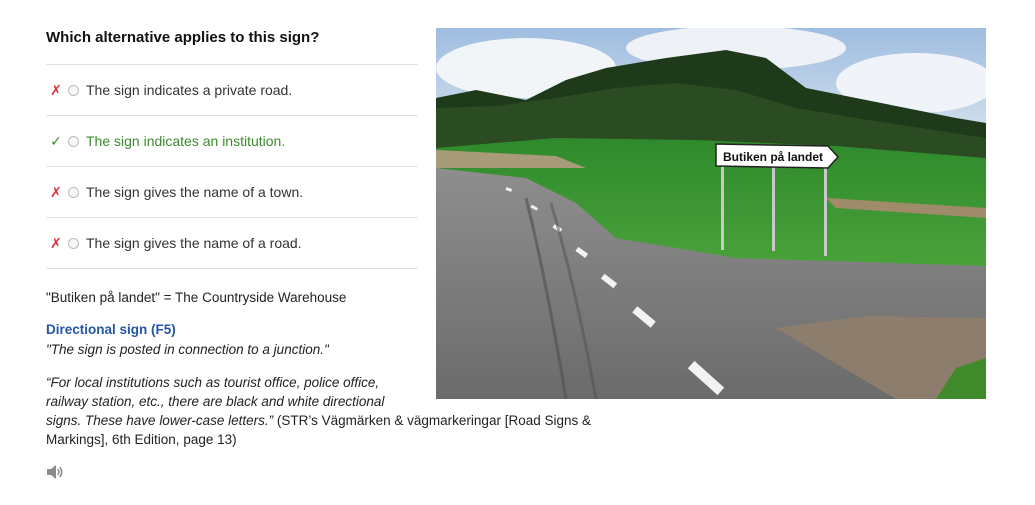 This screenshot has height=505, width=1035. Describe the element at coordinates (195, 192) in the screenshot. I see `answer-label: The sign gives the name of a town.` at that location.